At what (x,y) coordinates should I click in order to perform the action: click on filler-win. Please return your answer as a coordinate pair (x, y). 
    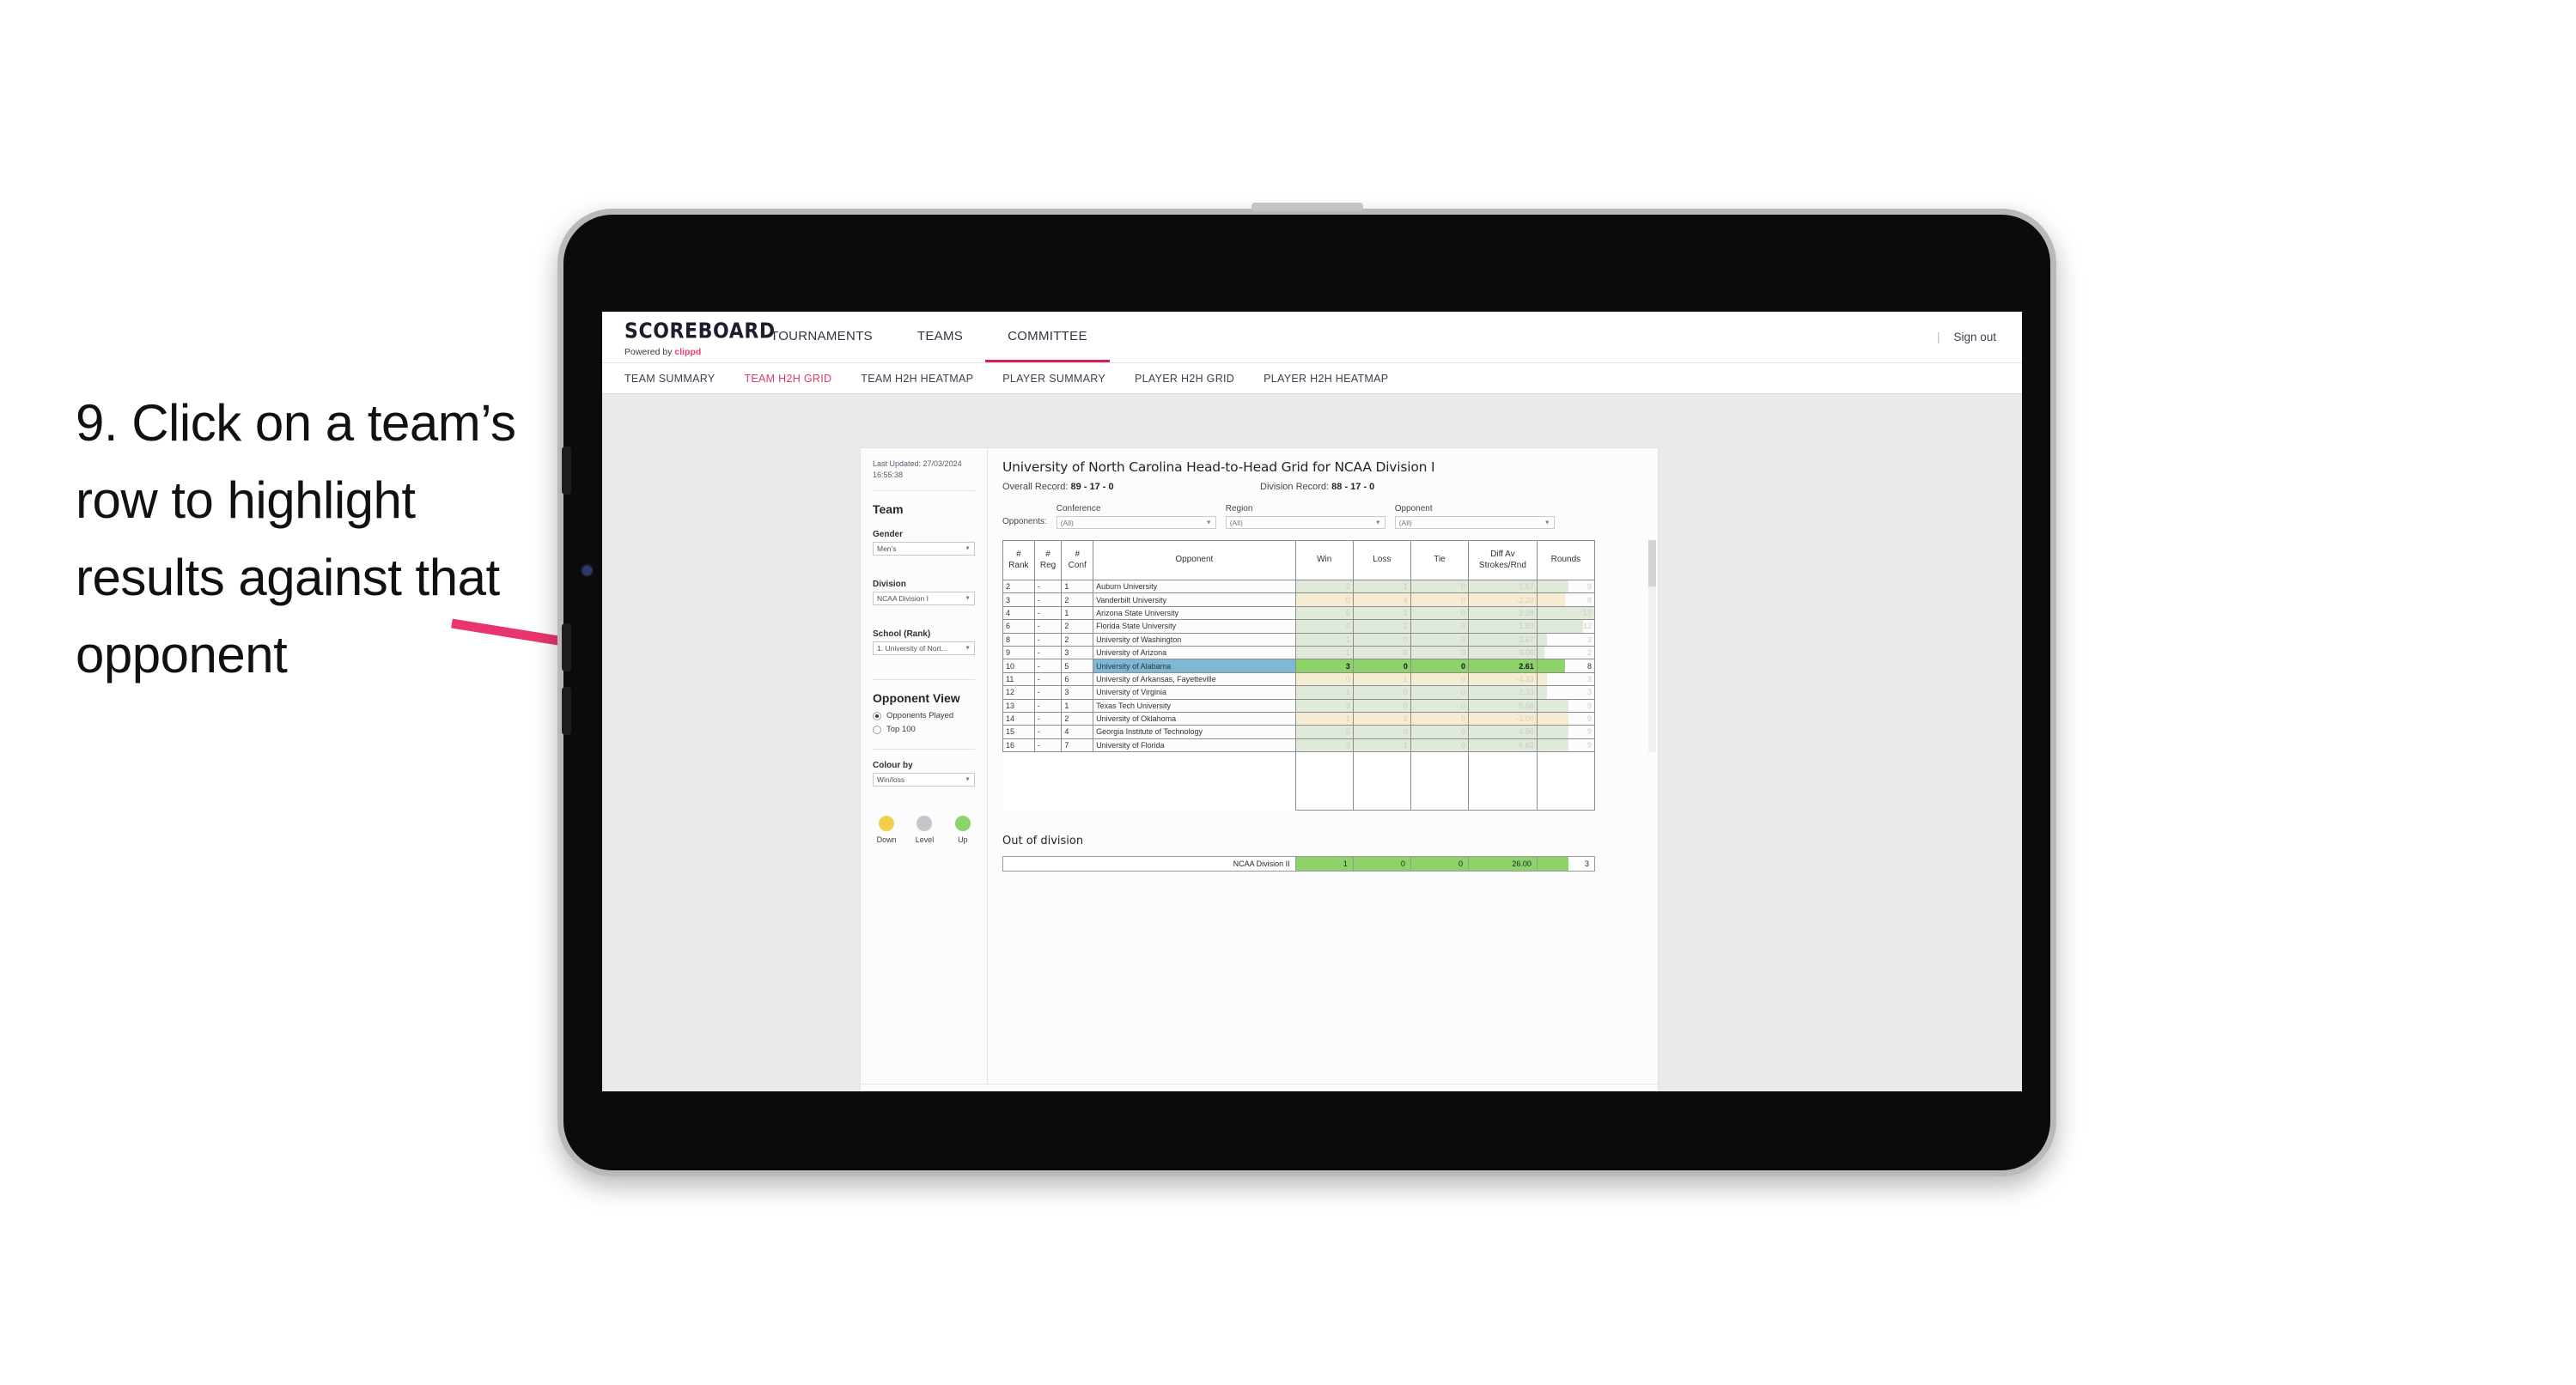
    Looking at the image, I should click on (1324, 759).